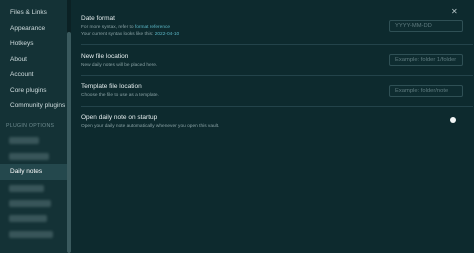  What do you see at coordinates (22, 74) in the screenshot?
I see `sidebar-item-account: Account` at bounding box center [22, 74].